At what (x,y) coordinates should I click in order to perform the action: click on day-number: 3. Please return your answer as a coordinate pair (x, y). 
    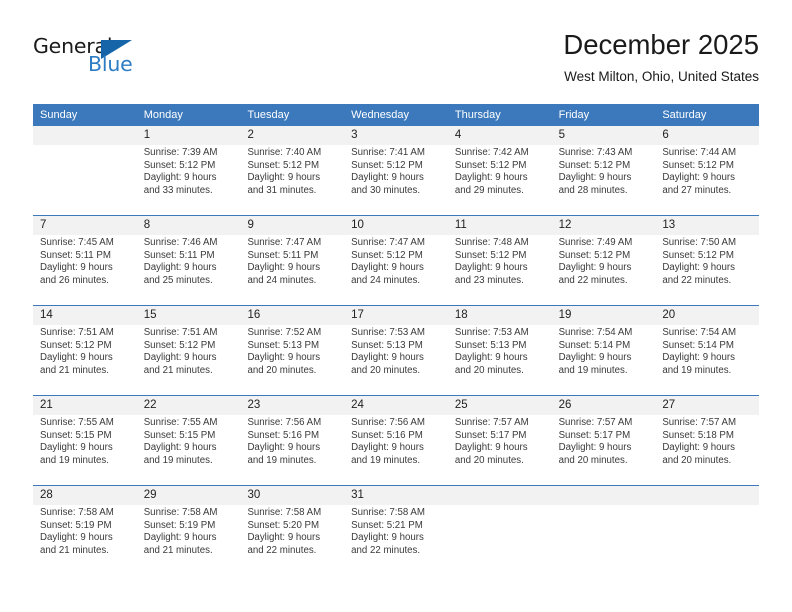
    Looking at the image, I should click on (396, 135).